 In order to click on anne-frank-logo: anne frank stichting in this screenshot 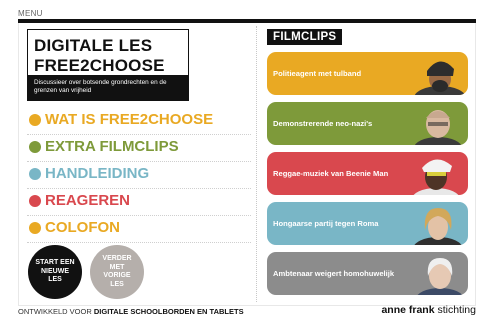, I will do `click(428, 310)`.